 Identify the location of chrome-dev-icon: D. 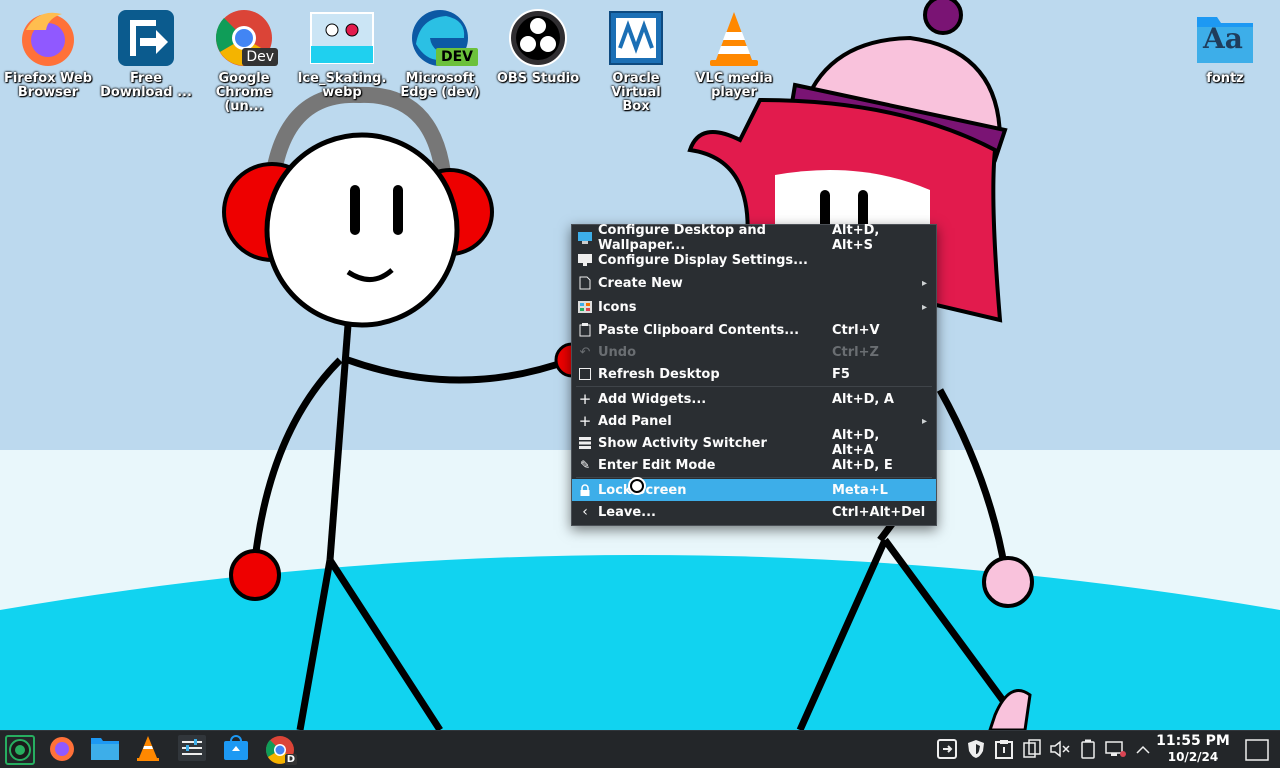
(281, 750).